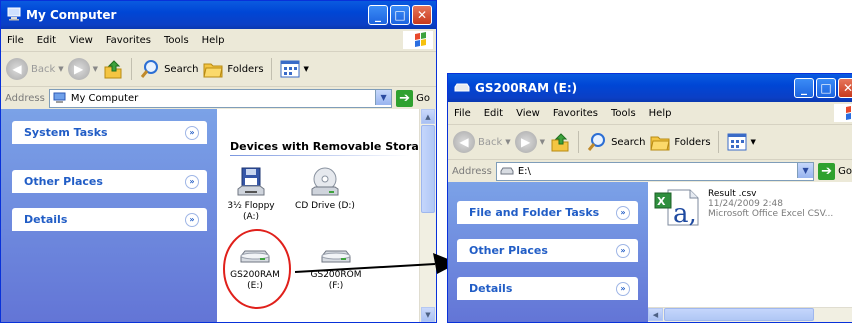 This screenshot has height=323, width=852. Describe the element at coordinates (524, 171) in the screenshot. I see `address-value: E:\` at that location.